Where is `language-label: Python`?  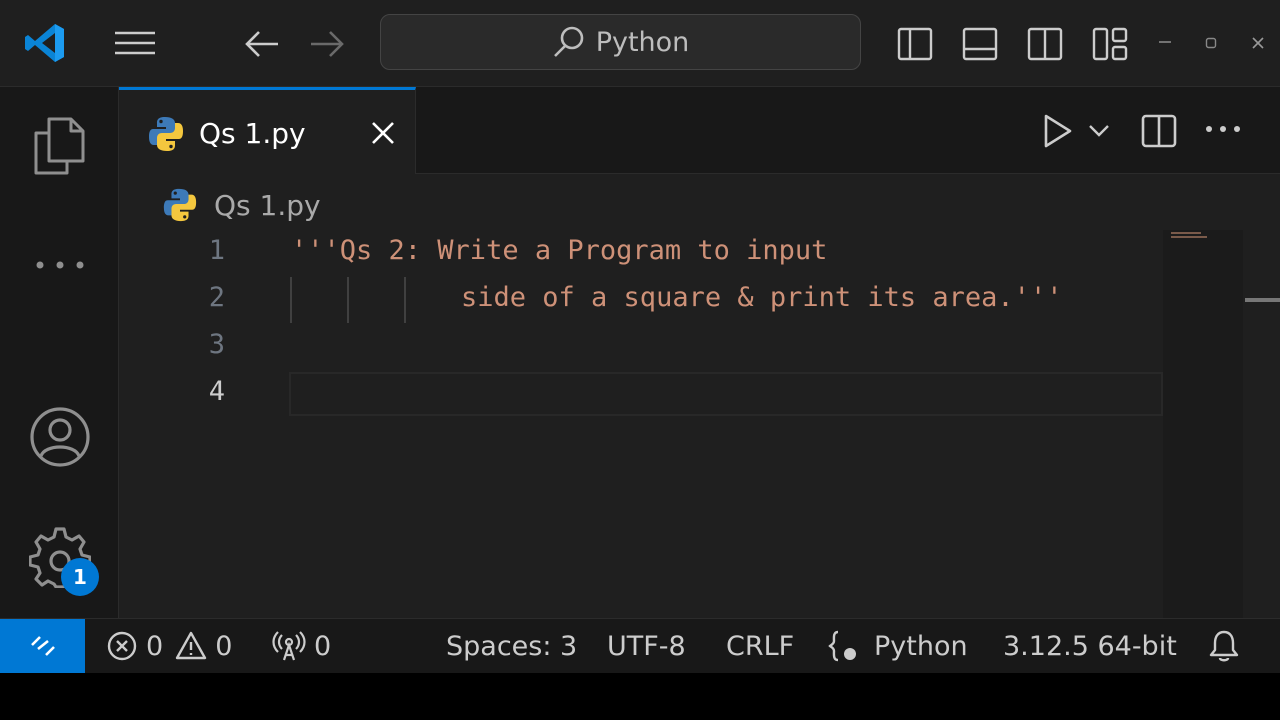 language-label: Python is located at coordinates (921, 646).